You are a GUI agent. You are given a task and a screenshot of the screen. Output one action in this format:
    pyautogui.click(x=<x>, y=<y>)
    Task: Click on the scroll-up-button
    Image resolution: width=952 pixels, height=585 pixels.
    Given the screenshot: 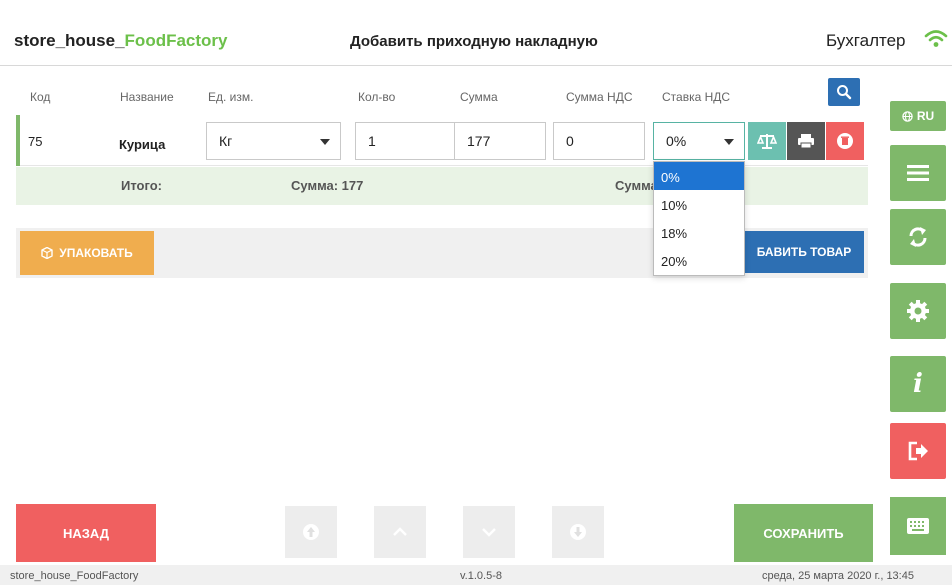 What is the action you would take?
    pyautogui.click(x=400, y=532)
    